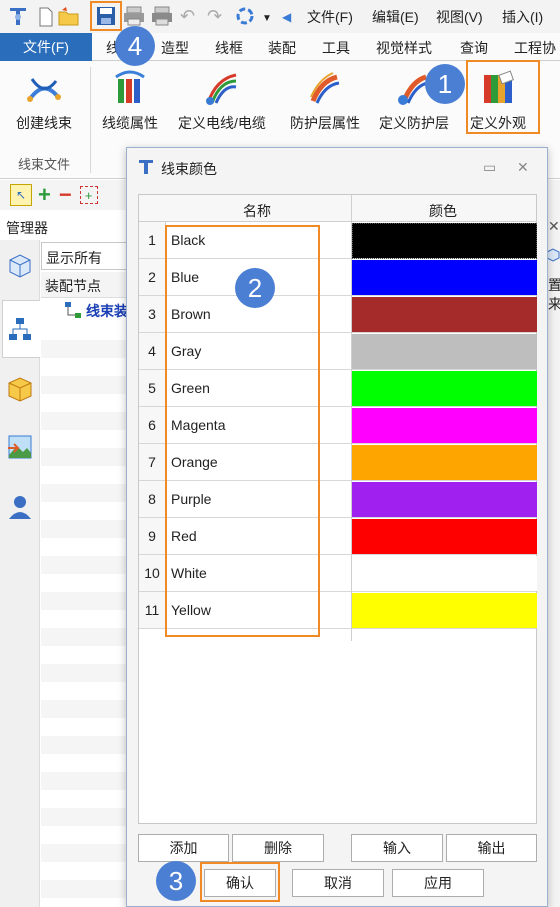 The height and width of the screenshot is (907, 560). What do you see at coordinates (20, 447) in the screenshot?
I see `image-import-icon` at bounding box center [20, 447].